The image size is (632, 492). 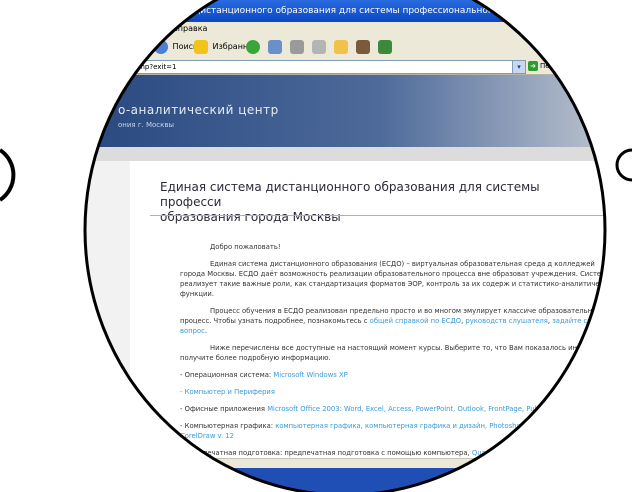 What do you see at coordinates (307, 67) in the screenshot?
I see `address-input: ru/index.php?exit=1` at bounding box center [307, 67].